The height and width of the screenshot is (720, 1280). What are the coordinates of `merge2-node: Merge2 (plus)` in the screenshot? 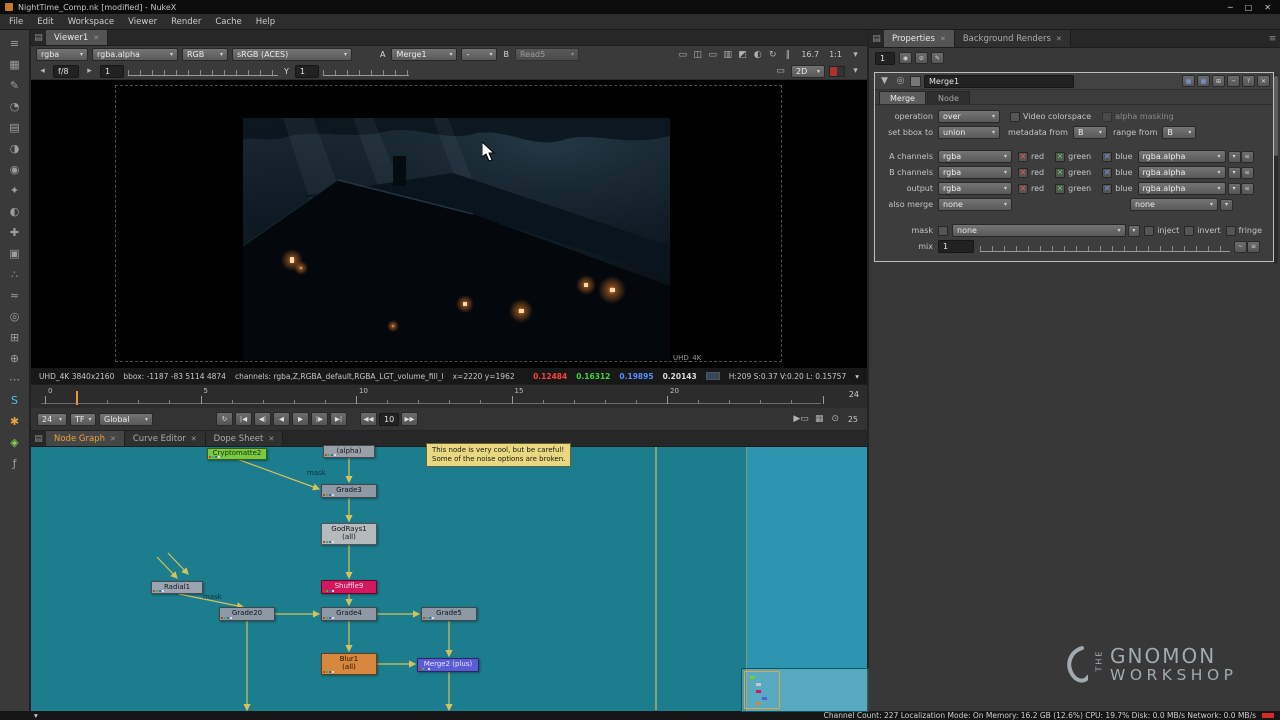 It's located at (448, 665).